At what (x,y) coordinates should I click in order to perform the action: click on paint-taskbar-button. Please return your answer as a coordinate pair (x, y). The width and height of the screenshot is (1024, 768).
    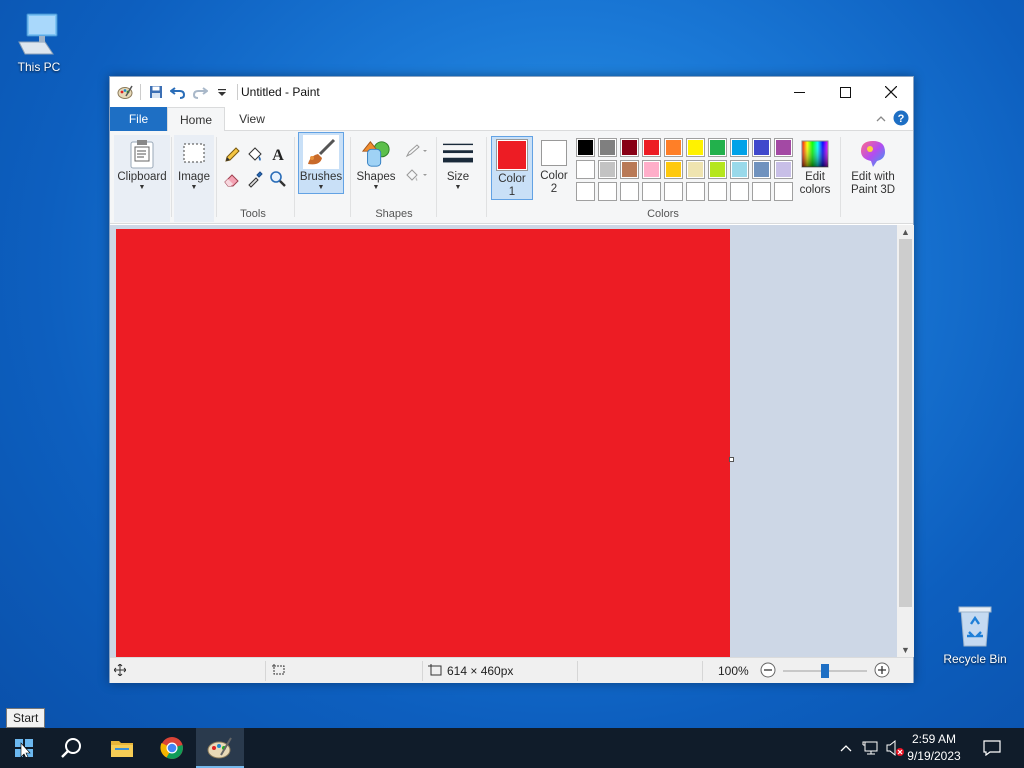
    Looking at the image, I should click on (220, 748).